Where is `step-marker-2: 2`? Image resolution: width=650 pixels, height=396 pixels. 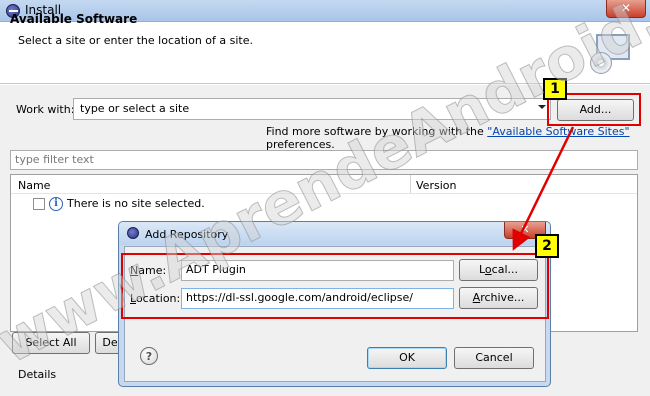 step-marker-2: 2 is located at coordinates (547, 246).